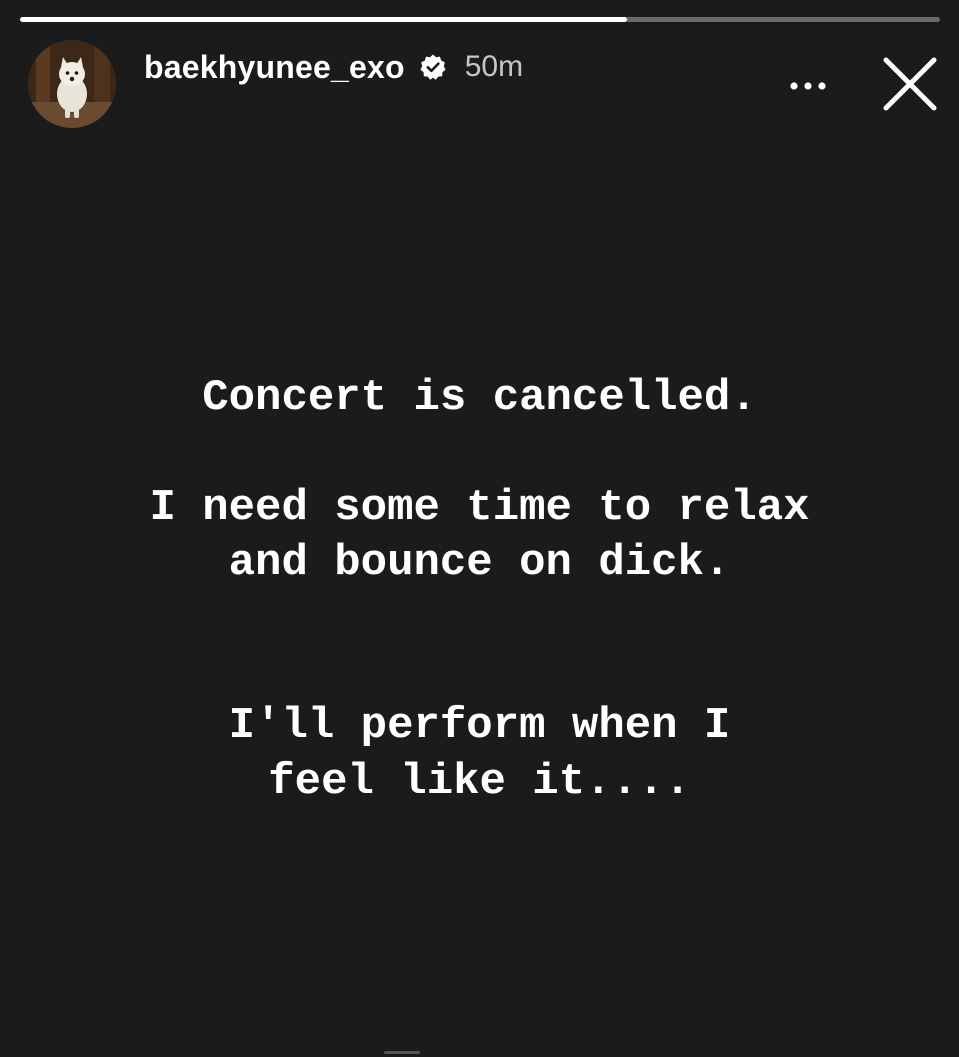 This screenshot has width=959, height=1057. I want to click on home-indicator, so click(402, 1052).